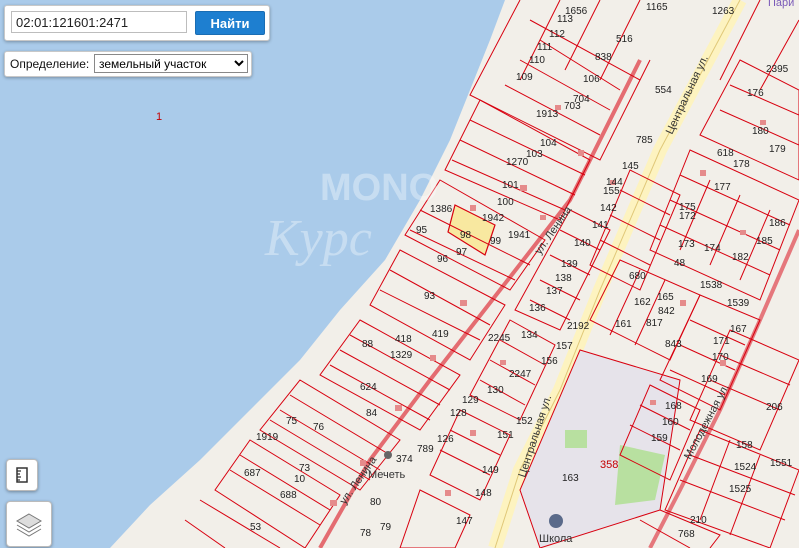 This screenshot has height=548, width=799. I want to click on parcel-number: 138, so click(563, 278).